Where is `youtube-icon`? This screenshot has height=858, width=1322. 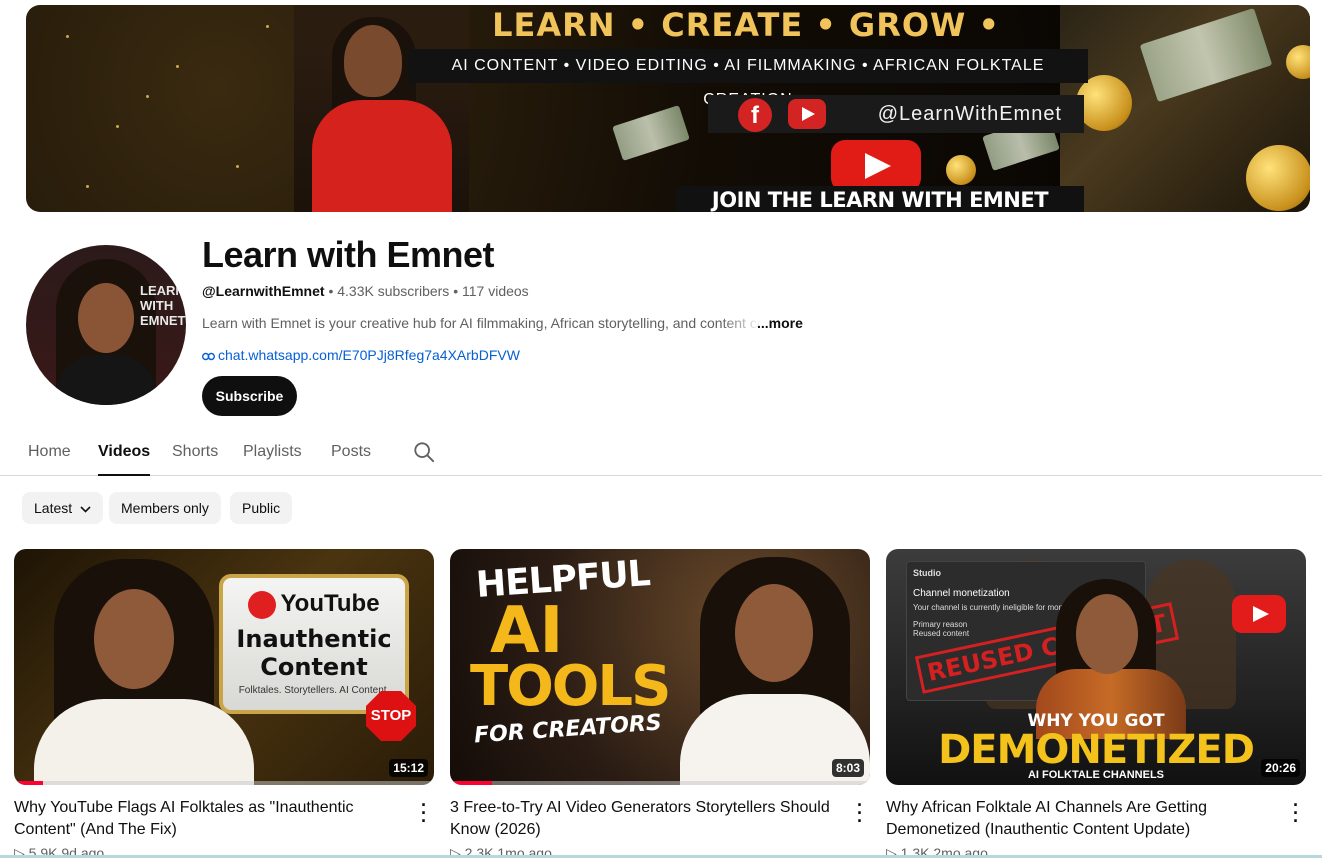 youtube-icon is located at coordinates (807, 114).